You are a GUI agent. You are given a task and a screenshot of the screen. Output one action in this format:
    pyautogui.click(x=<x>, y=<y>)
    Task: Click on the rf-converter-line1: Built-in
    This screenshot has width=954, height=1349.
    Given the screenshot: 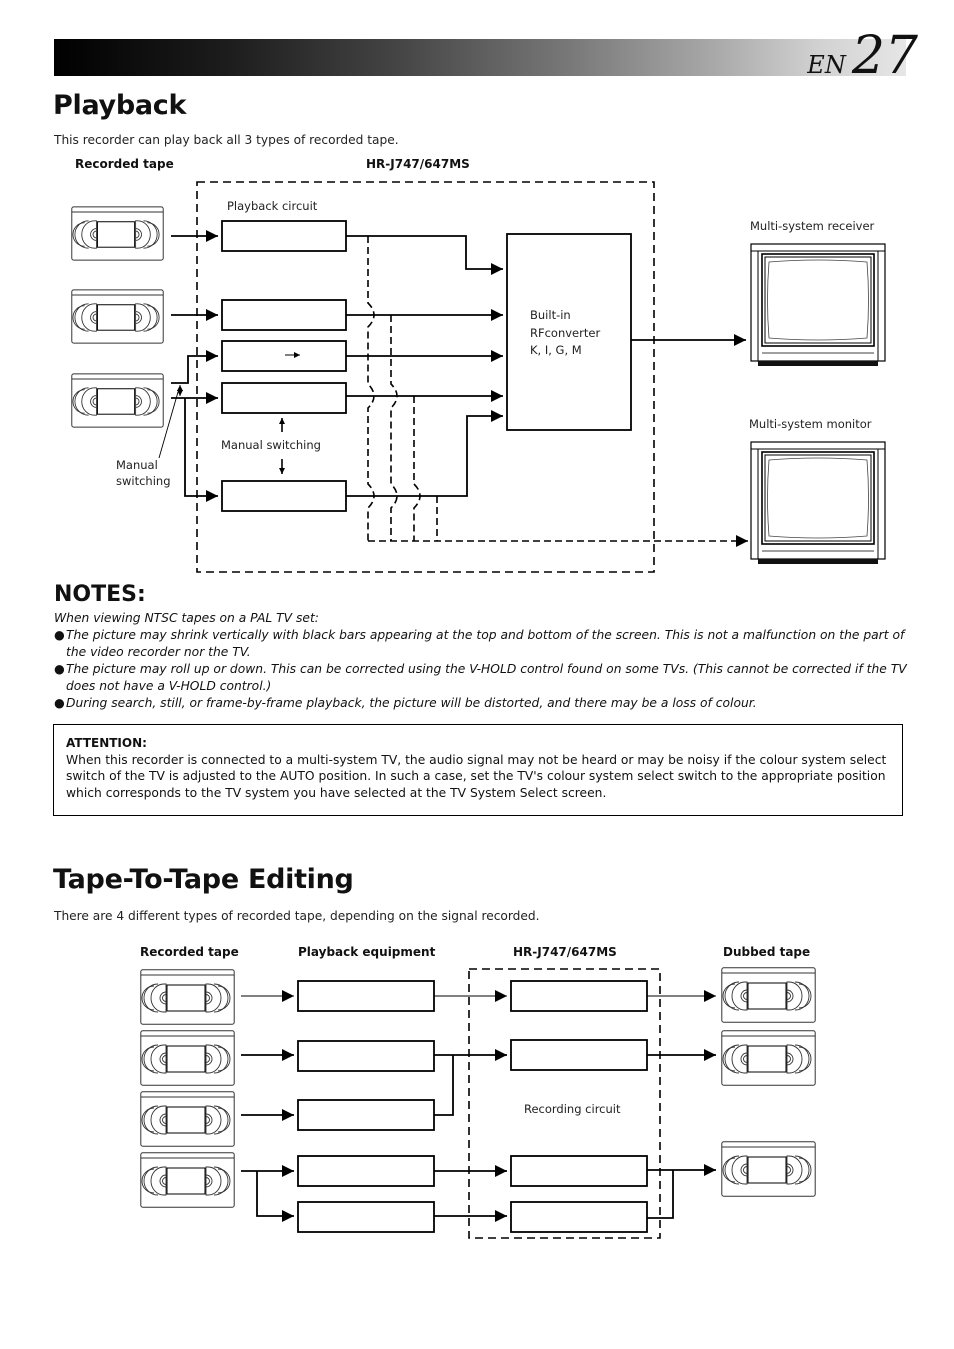 What is the action you would take?
    pyautogui.click(x=550, y=315)
    